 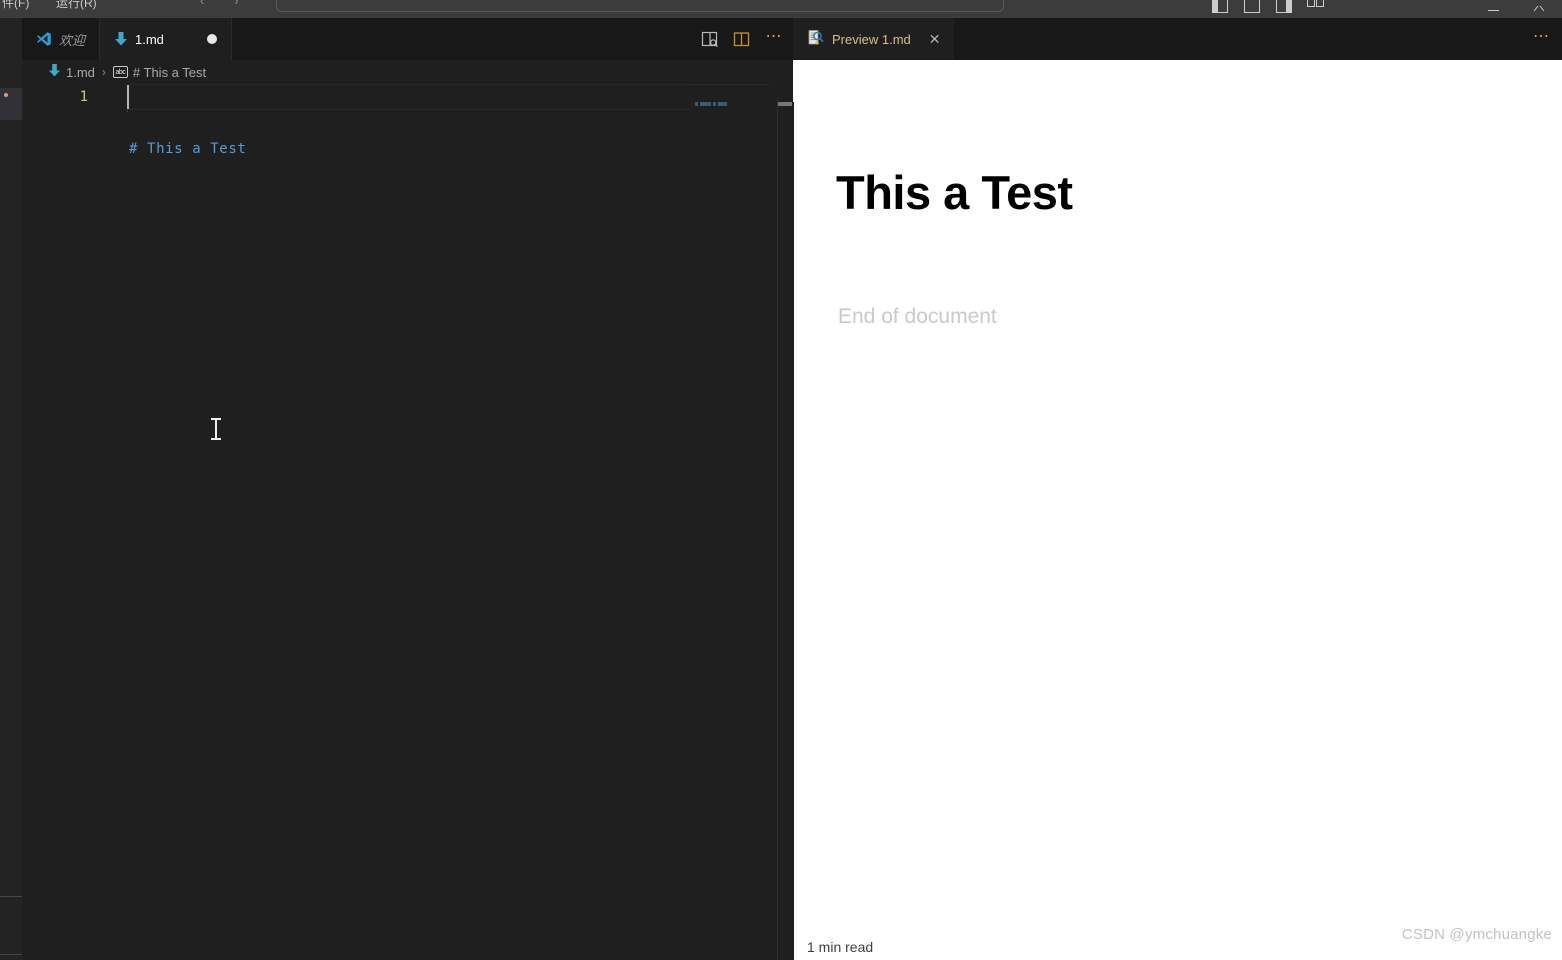 I want to click on command-center-label: 1.md, so click(x=352, y=0).